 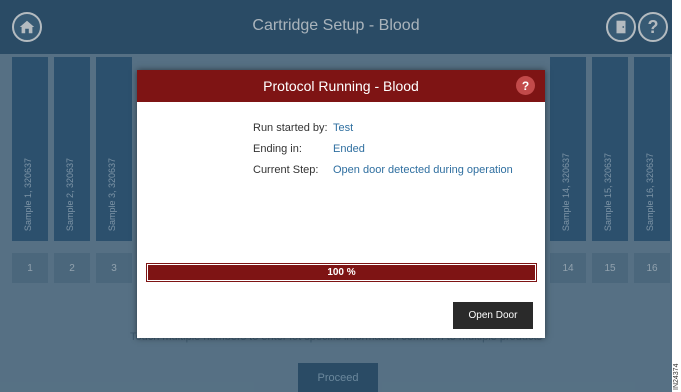 I want to click on progress-text: 100 %, so click(x=341, y=272).